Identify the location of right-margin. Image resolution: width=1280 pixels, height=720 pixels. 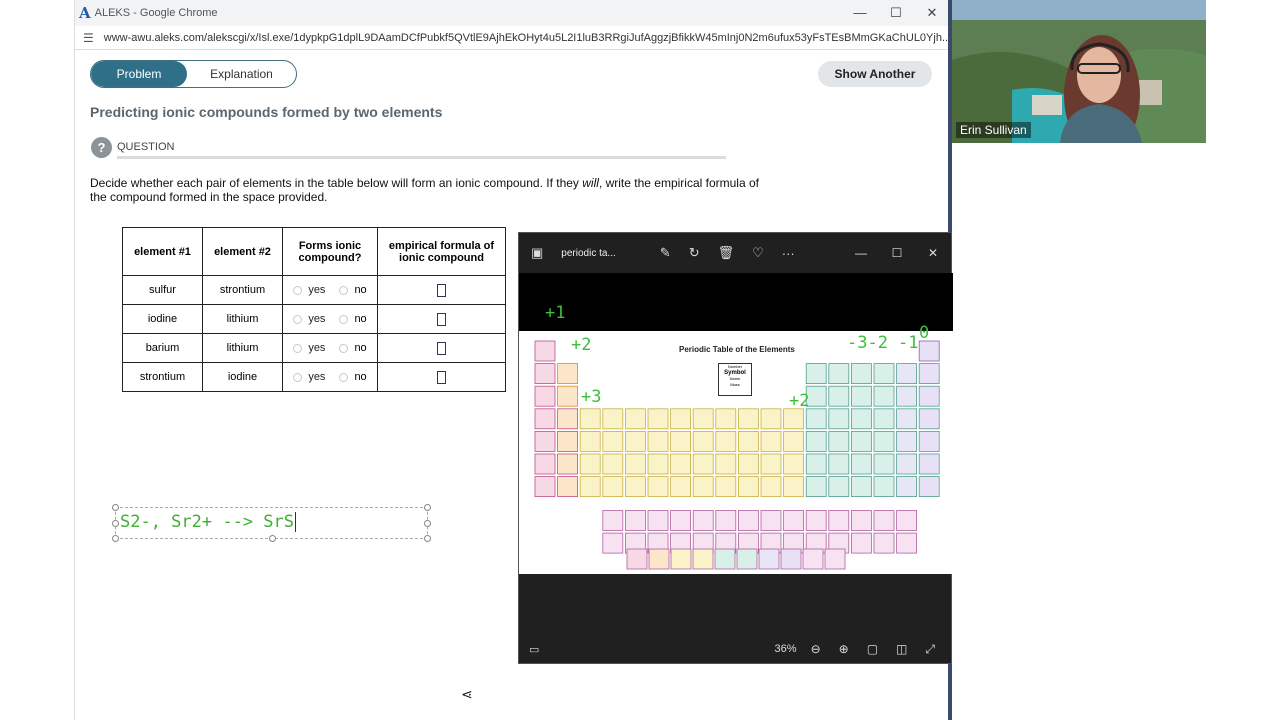
(1243, 360).